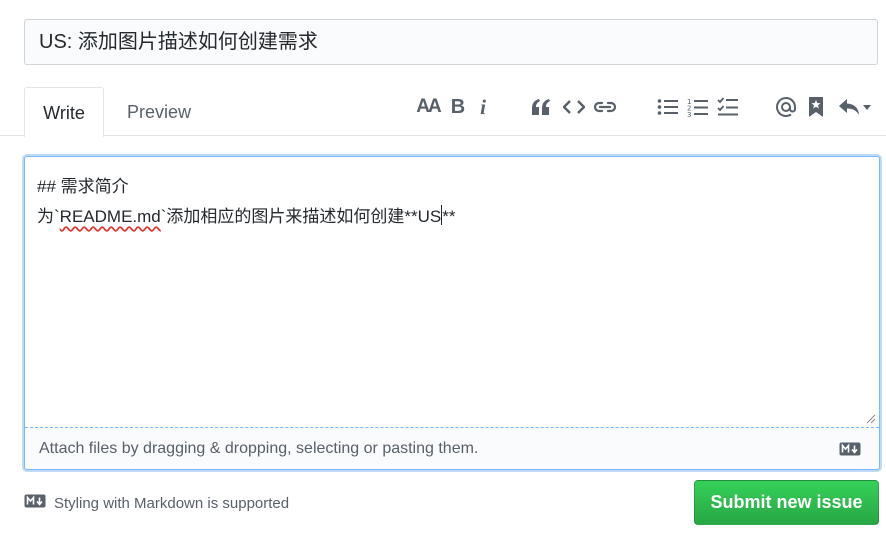  I want to click on editor-tabbar: Write Preview, so click(443, 112).